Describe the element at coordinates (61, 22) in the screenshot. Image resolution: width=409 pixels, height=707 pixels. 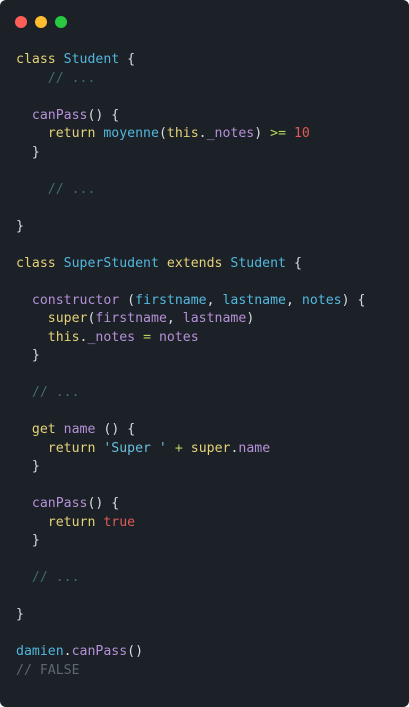
I see `zoom-control-icon` at that location.